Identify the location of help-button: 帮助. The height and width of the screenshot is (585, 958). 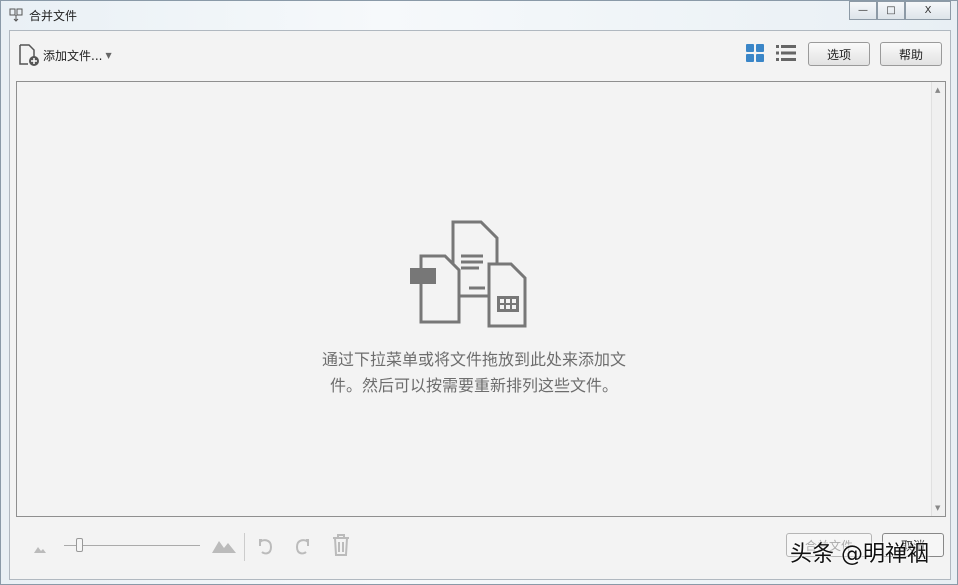
(911, 54).